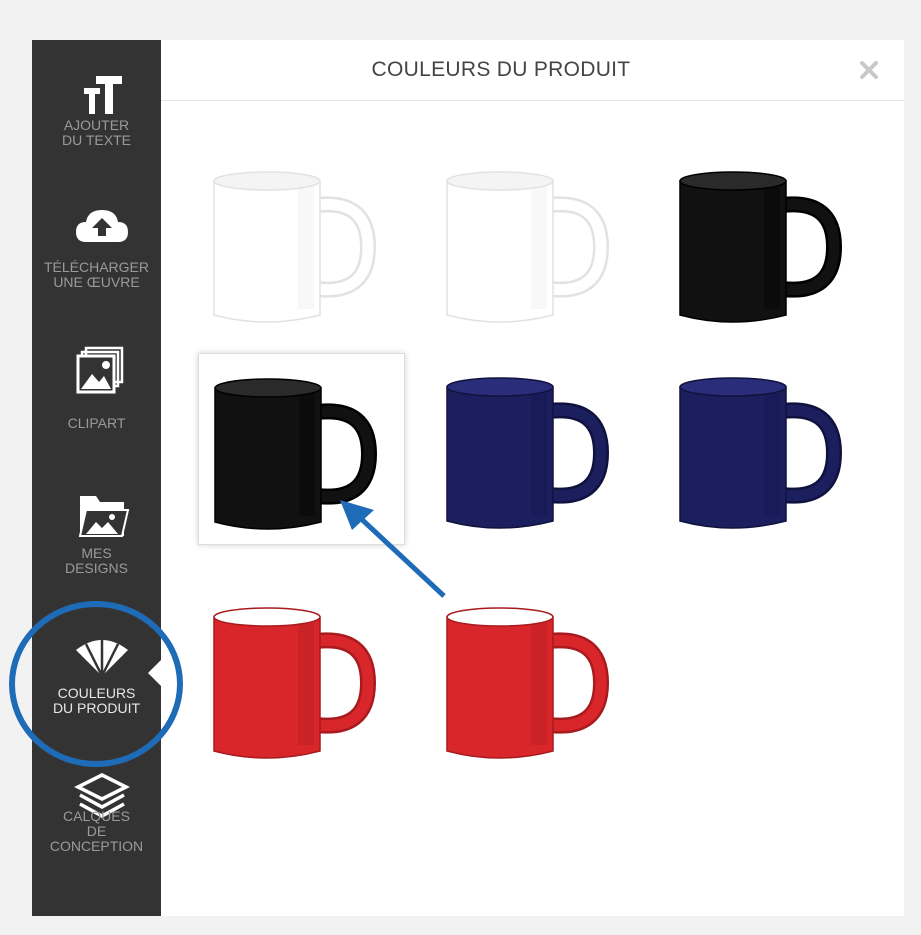 The height and width of the screenshot is (935, 921). Describe the element at coordinates (96, 700) in the screenshot. I see `sidebar-item-label: COULEURS DU PRODUIT` at that location.